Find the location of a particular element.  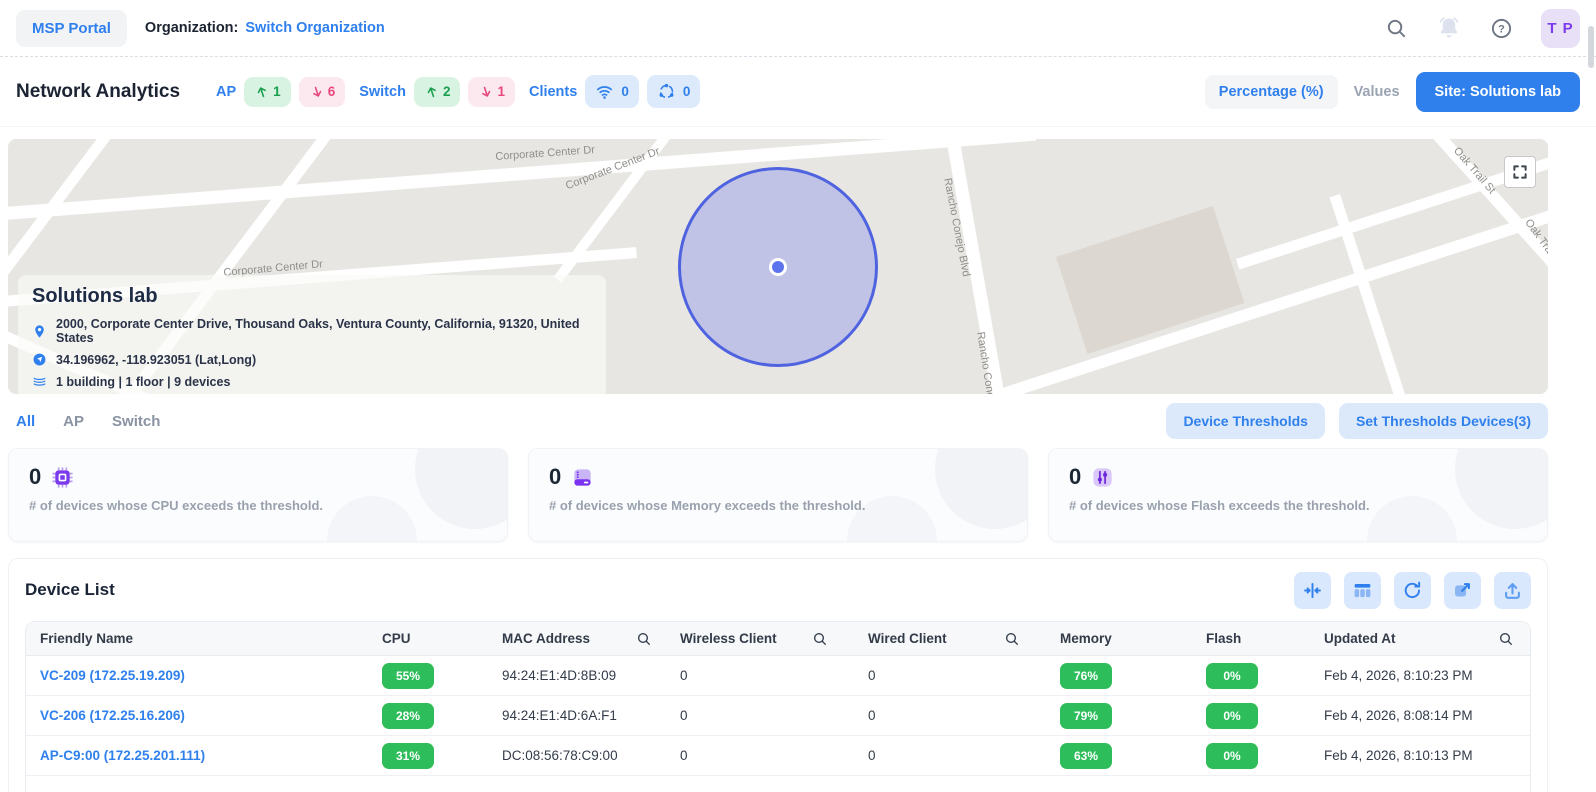

memory-usage-badge: 79% is located at coordinates (1086, 715).